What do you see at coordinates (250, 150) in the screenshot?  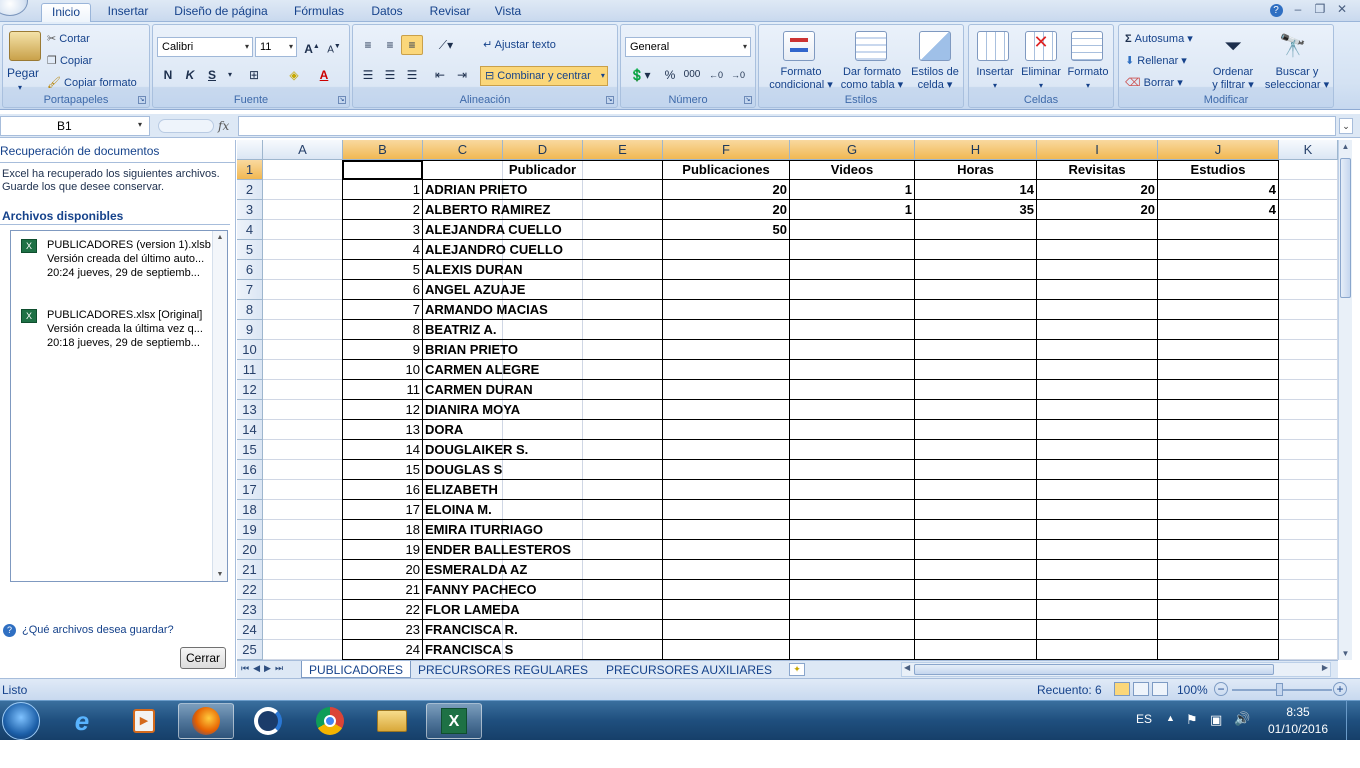 I see `select-all-corner` at bounding box center [250, 150].